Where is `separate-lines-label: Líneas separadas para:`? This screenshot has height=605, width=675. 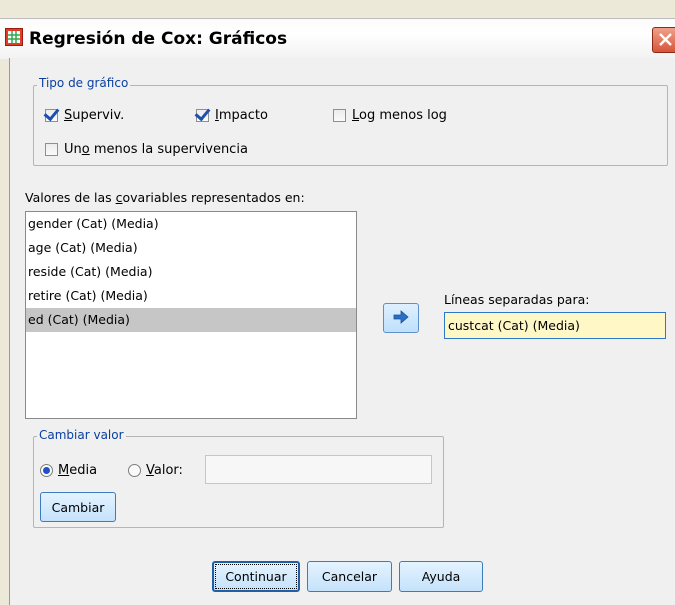
separate-lines-label: Líneas separadas para: is located at coordinates (517, 299).